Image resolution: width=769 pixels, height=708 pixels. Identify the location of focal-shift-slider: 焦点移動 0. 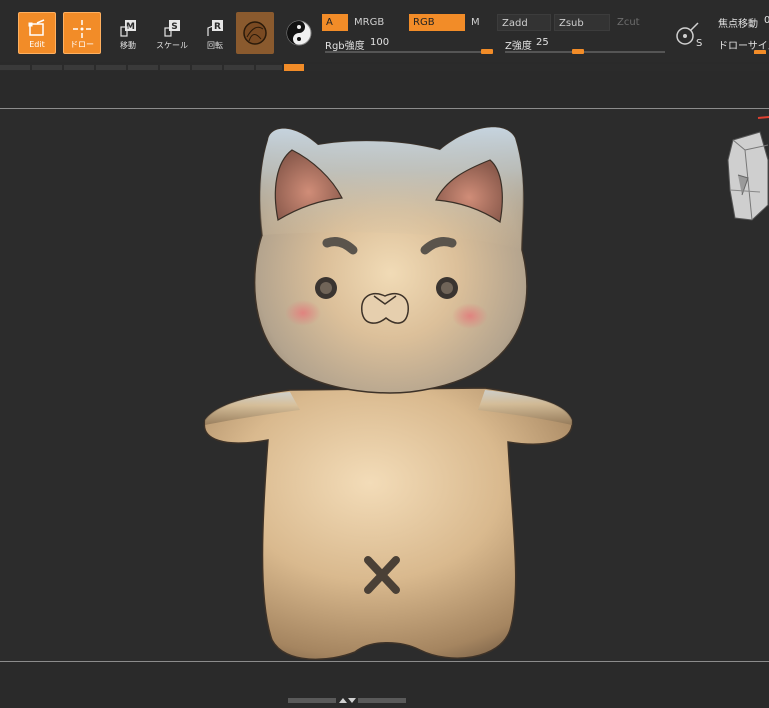
(741, 22).